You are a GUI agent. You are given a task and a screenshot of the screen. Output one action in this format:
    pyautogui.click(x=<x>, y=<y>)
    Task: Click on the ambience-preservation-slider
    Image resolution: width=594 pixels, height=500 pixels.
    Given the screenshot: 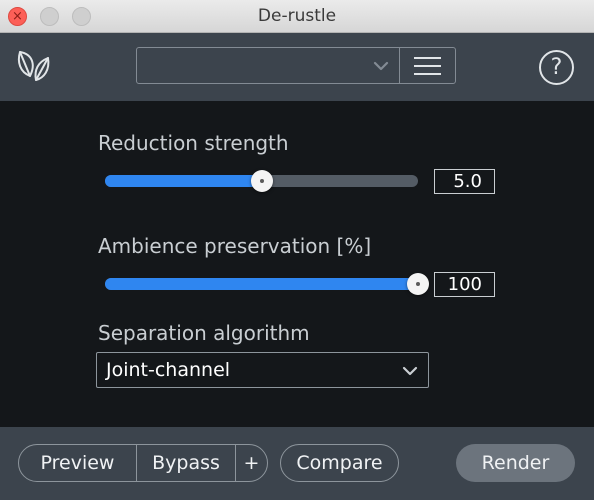 What is the action you would take?
    pyautogui.click(x=267, y=284)
    